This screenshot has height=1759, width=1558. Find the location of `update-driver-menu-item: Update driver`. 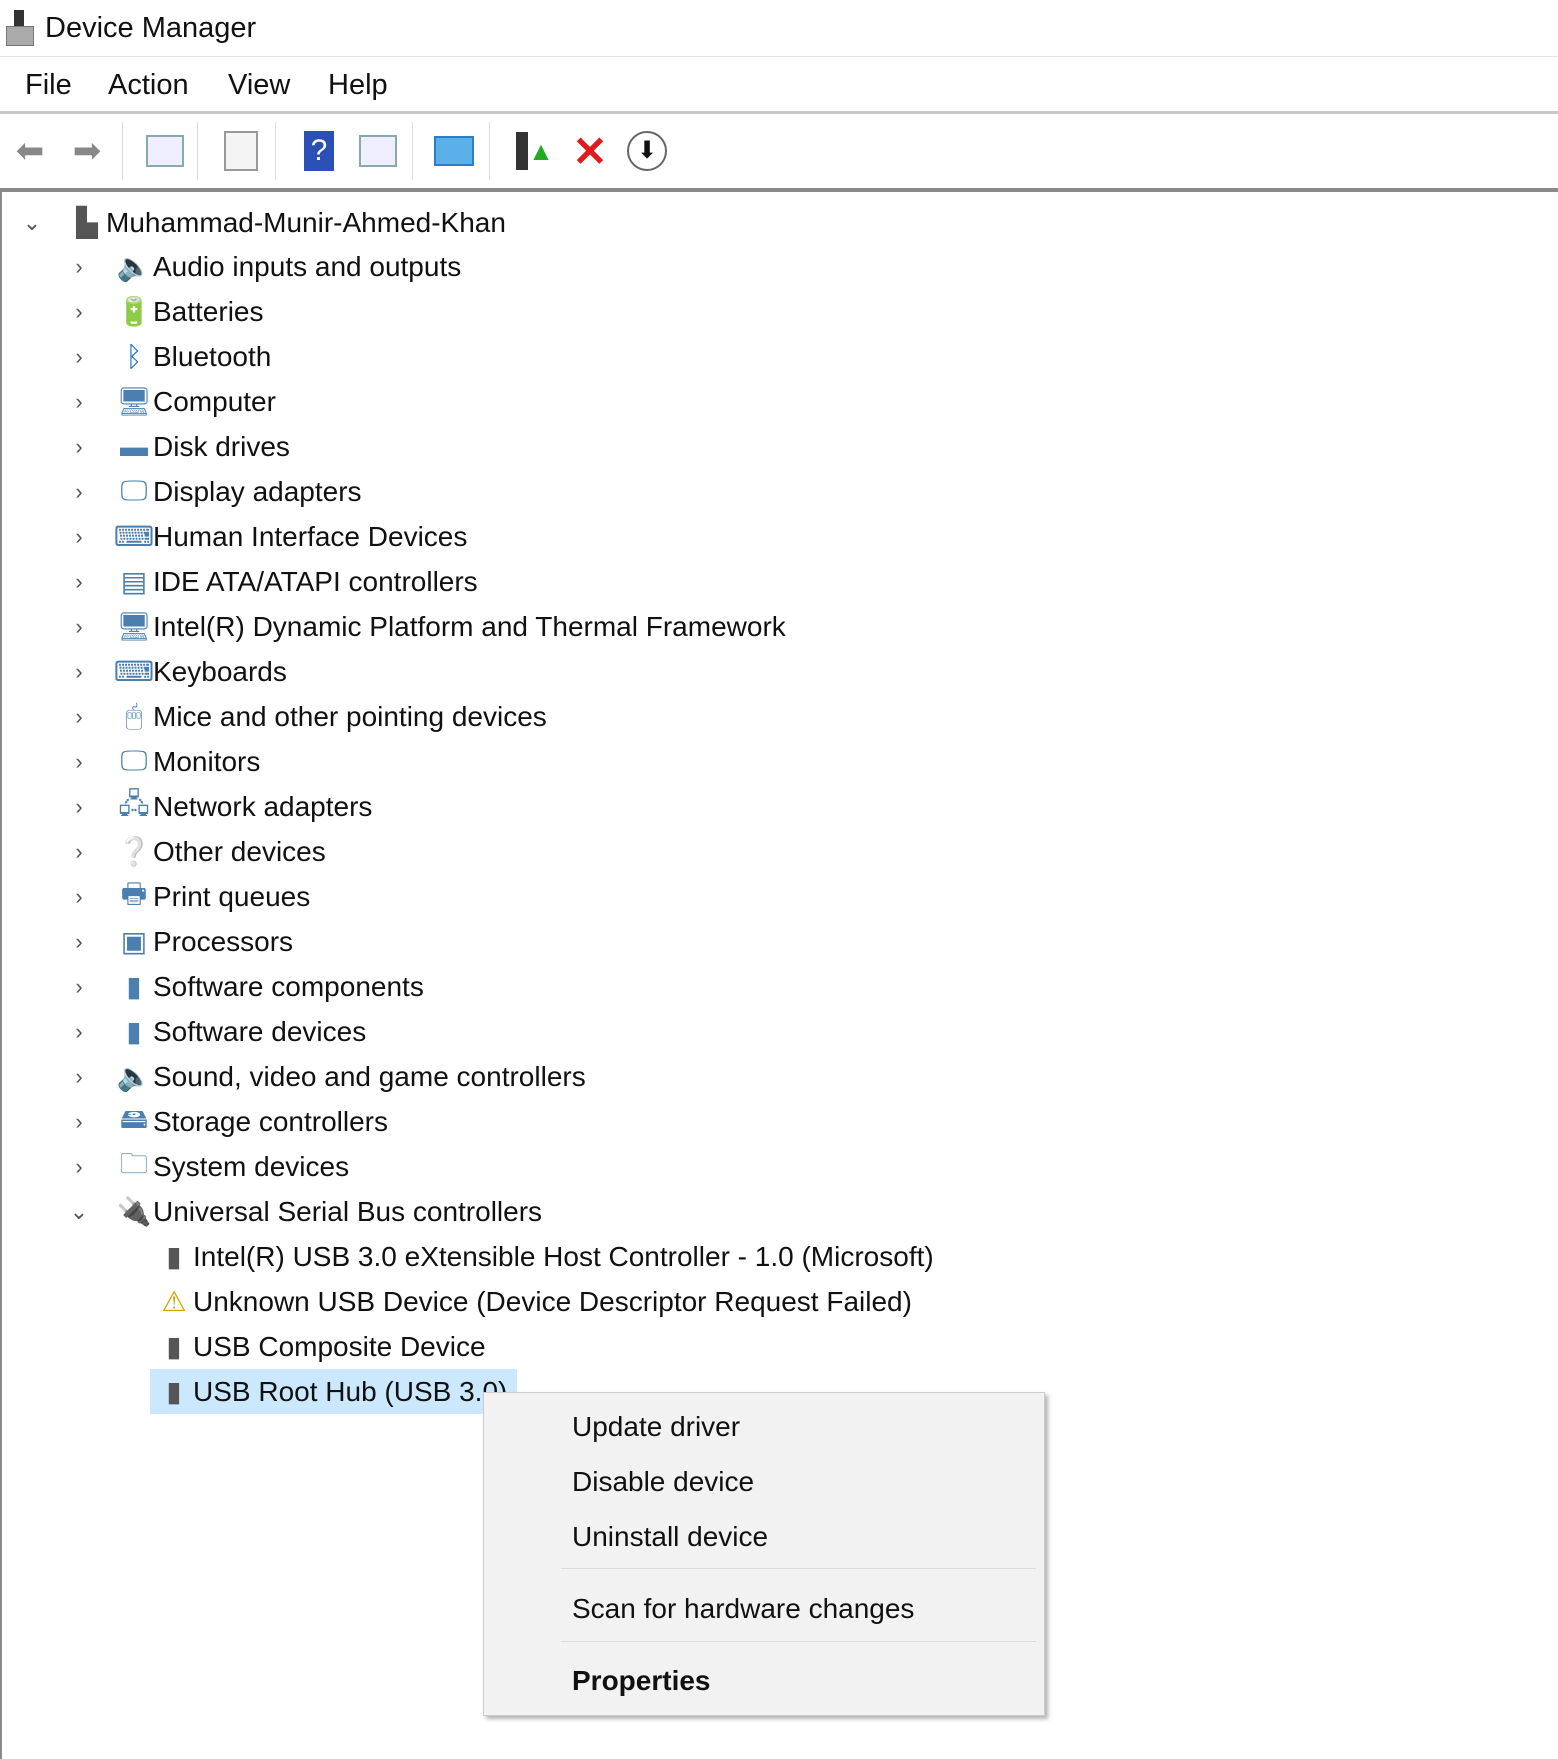

update-driver-menu-item: Update driver is located at coordinates (656, 1427).